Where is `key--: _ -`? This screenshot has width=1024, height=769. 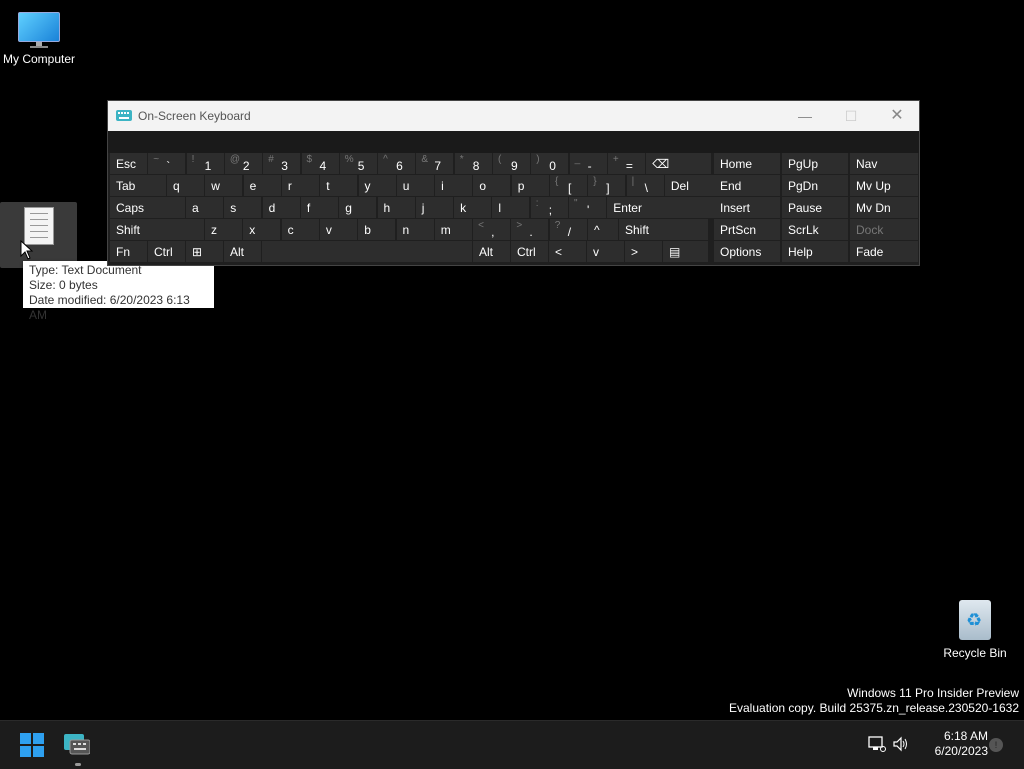 key--: _ - is located at coordinates (588, 163).